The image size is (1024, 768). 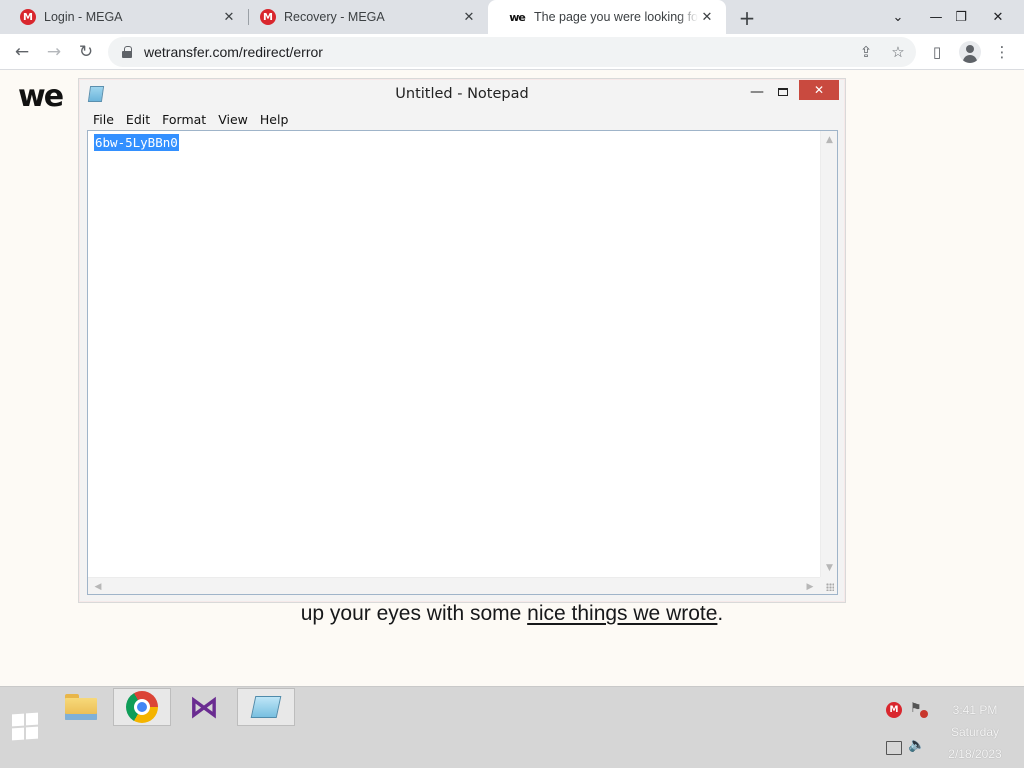 I want to click on chrome-icon, so click(x=142, y=707).